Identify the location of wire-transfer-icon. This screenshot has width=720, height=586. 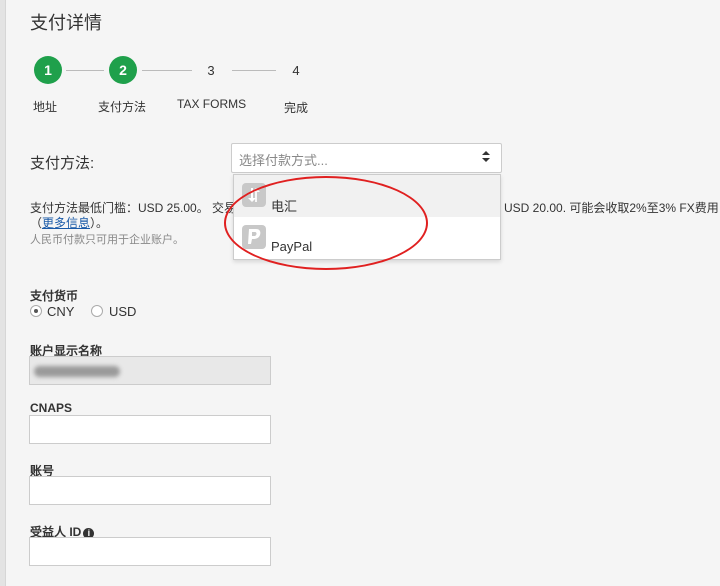
(254, 195).